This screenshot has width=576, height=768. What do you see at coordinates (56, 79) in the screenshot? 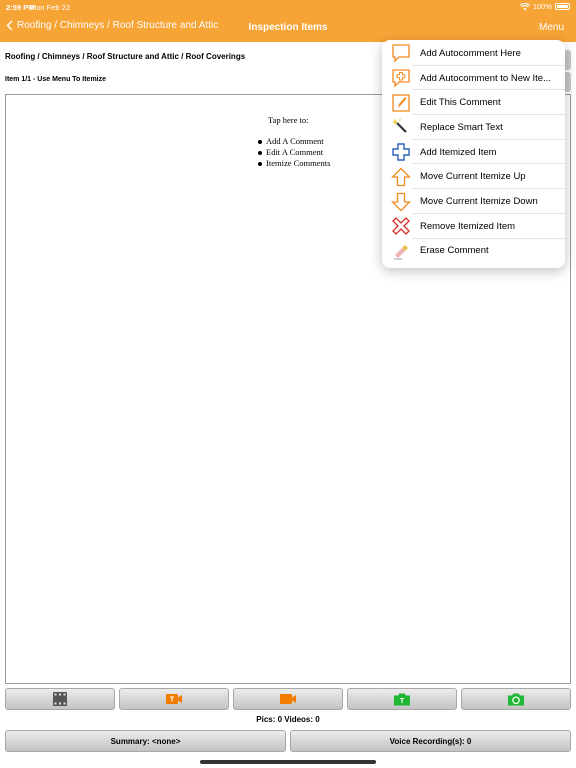
I see `item-label: Item 1/1 - Use Menu To Itemize` at bounding box center [56, 79].